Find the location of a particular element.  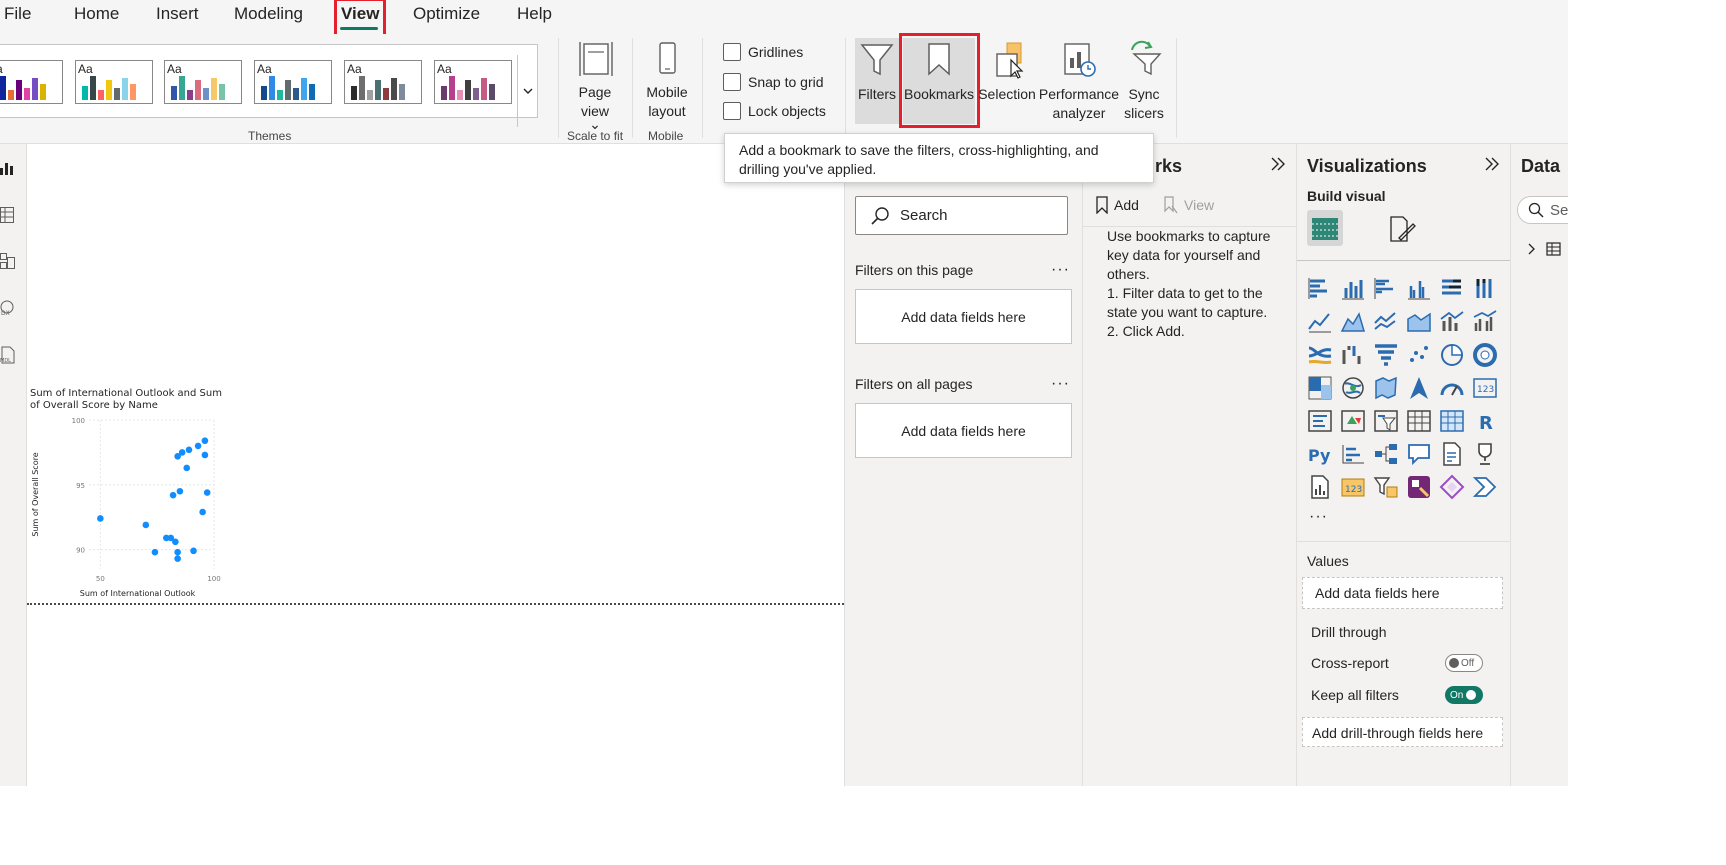

100-stacked-area-chart-icon is located at coordinates (1419, 322).